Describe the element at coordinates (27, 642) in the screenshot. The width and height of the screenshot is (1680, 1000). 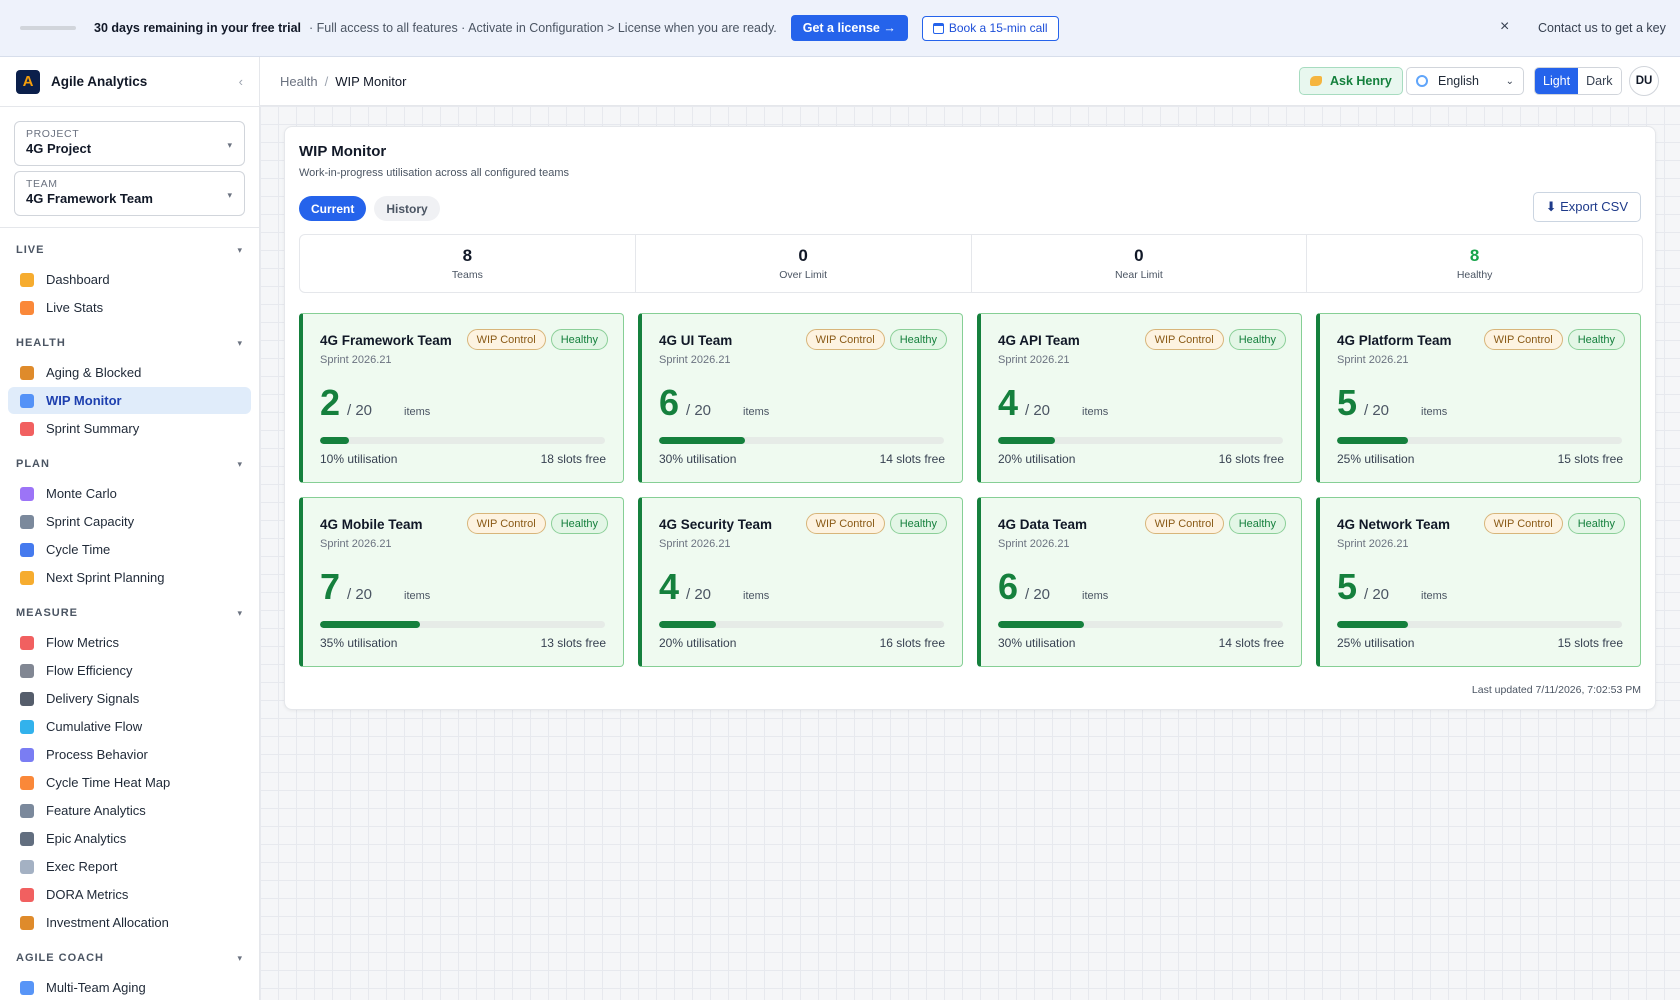
I see `trend-down-icon` at that location.